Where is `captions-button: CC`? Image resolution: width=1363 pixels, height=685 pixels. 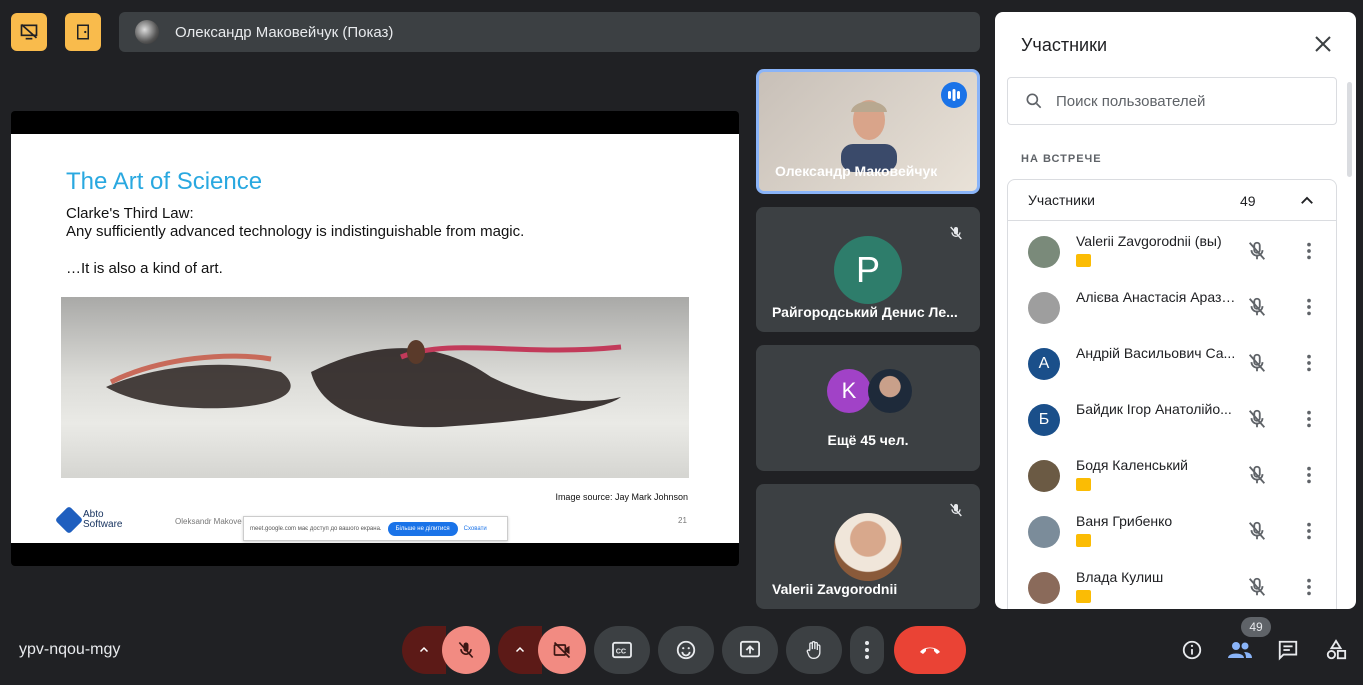 captions-button: CC is located at coordinates (622, 650).